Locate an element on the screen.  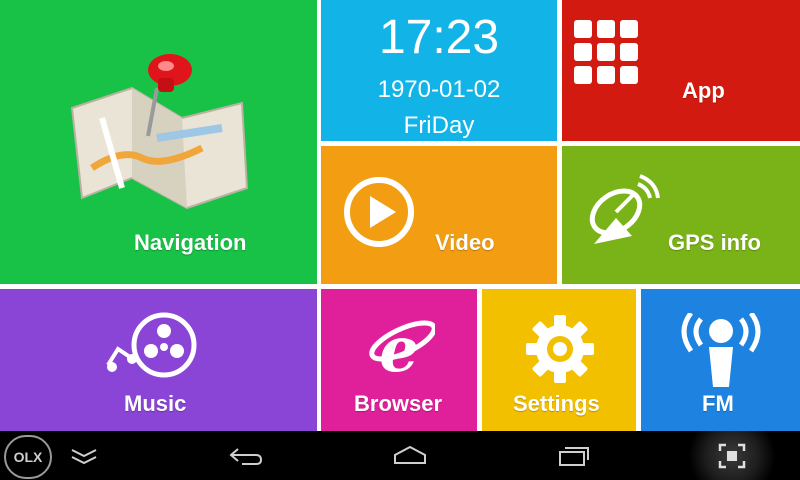
home-button is located at coordinates (410, 455).